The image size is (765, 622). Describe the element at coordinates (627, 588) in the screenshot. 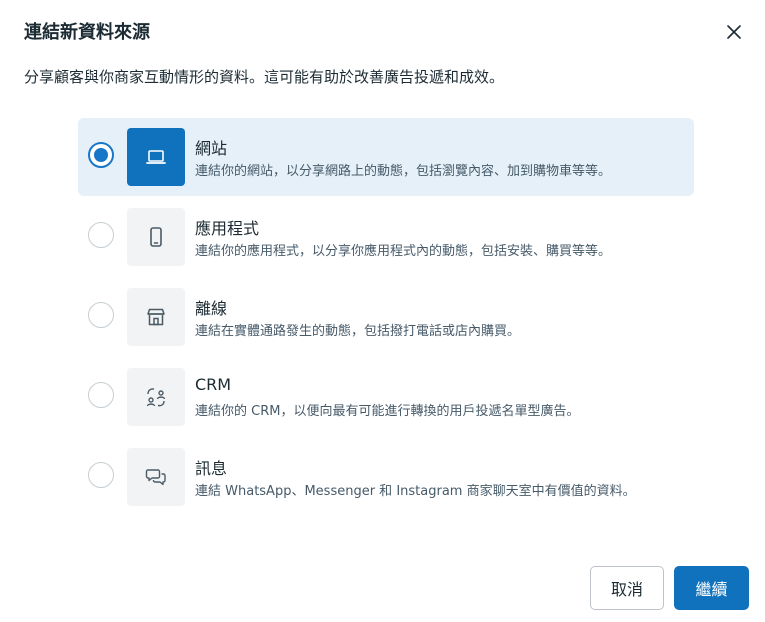

I see `cancel-button: 取消` at that location.